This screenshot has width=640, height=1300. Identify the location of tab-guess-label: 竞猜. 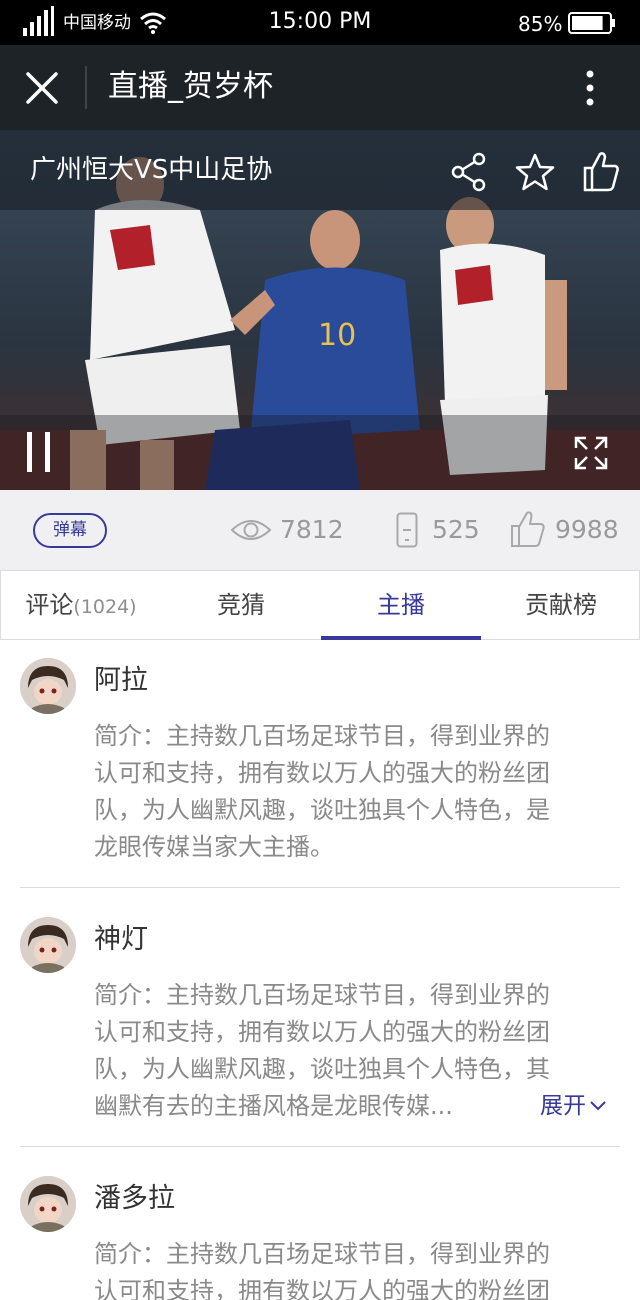
(241, 605).